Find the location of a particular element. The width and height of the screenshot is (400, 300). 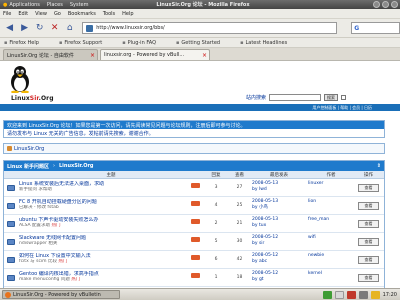

col-author: 作者 is located at coordinates (331, 174).